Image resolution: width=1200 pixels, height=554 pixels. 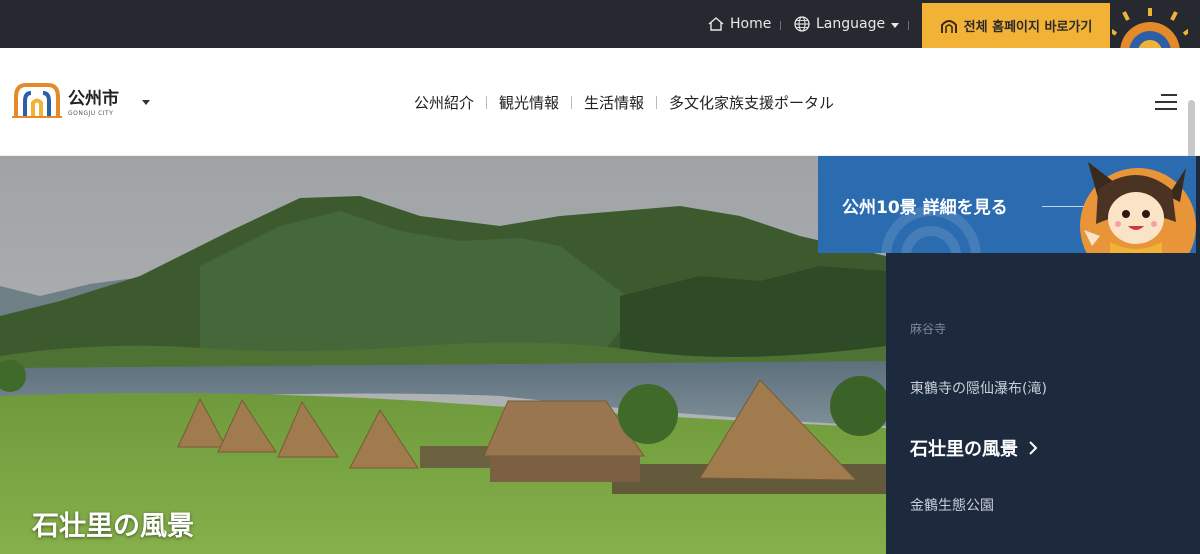 What do you see at coordinates (948, 26) in the screenshot?
I see `gate-icon` at bounding box center [948, 26].